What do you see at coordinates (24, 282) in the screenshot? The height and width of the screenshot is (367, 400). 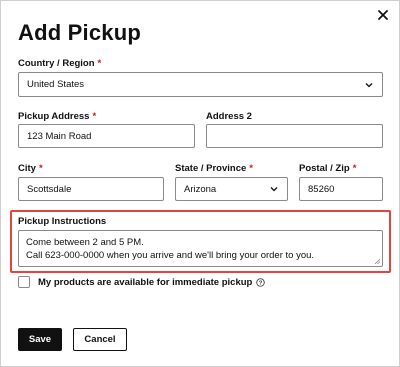 I see `immediate-pickup-checkbox` at bounding box center [24, 282].